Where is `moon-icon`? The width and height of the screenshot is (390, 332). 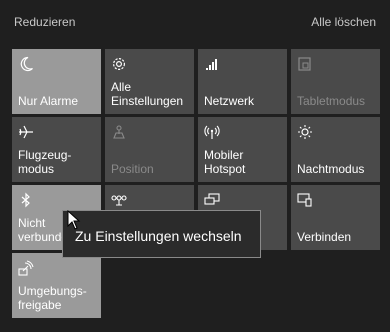 moon-icon is located at coordinates (26, 64).